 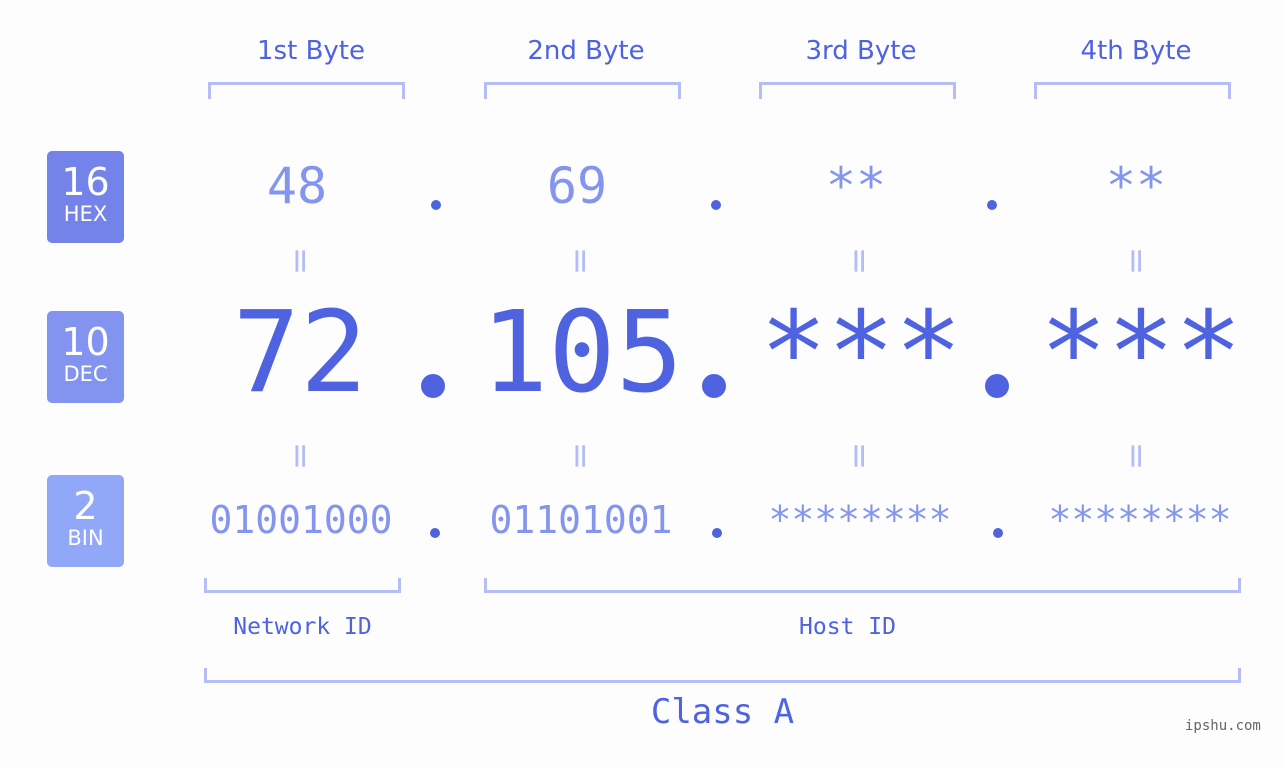 What do you see at coordinates (577, 186) in the screenshot?
I see `hex-value-2: 69` at bounding box center [577, 186].